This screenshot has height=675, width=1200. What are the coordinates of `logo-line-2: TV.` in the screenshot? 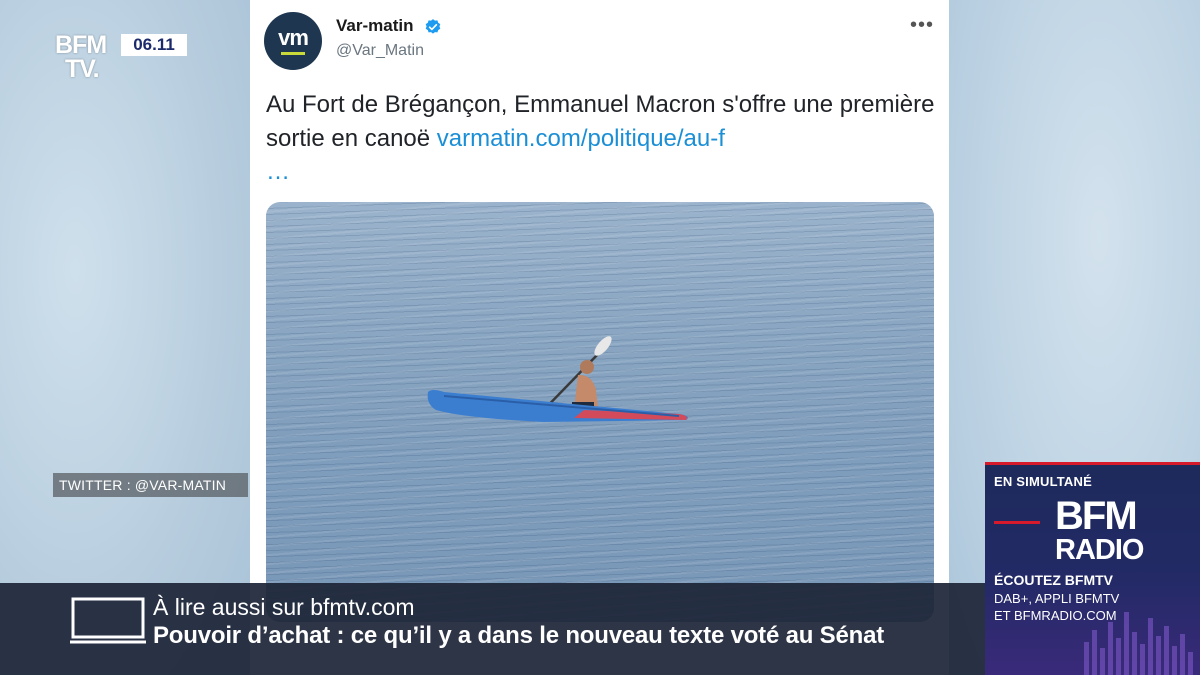 It's located at (82, 69).